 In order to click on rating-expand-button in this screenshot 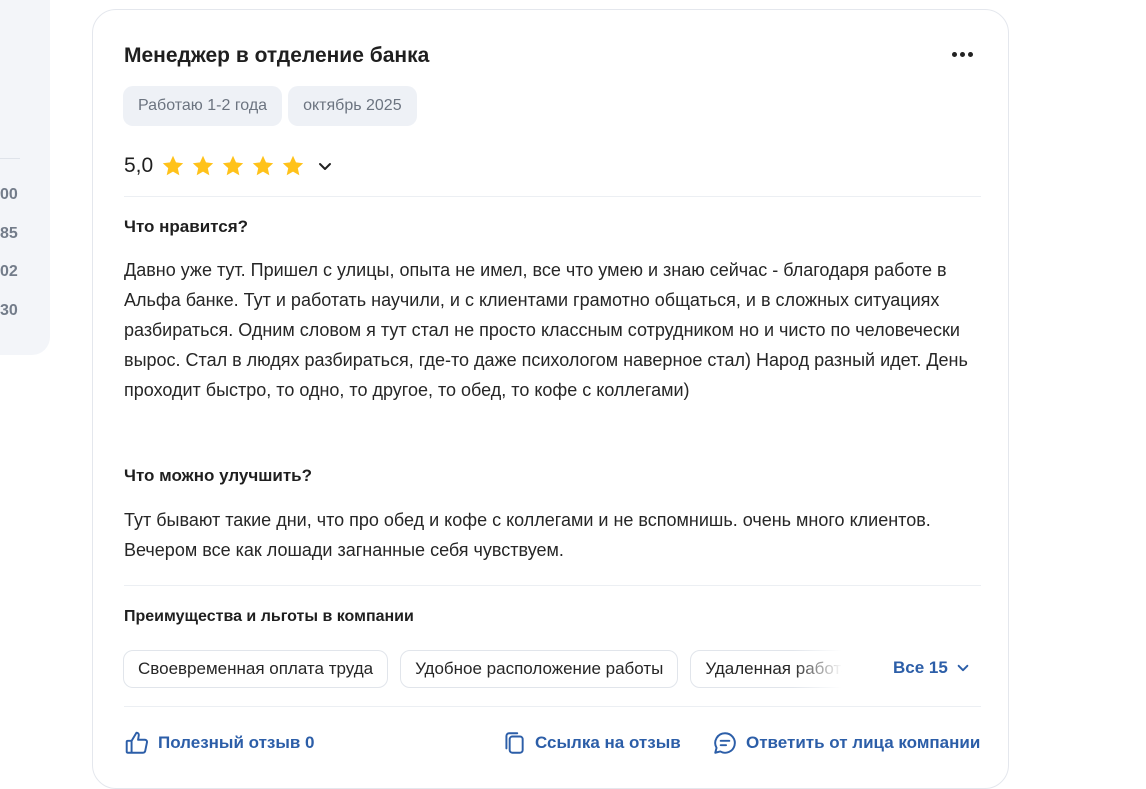, I will do `click(325, 166)`.